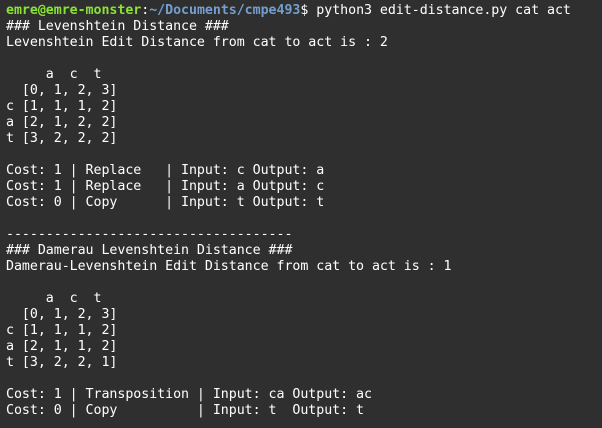 The height and width of the screenshot is (428, 602). What do you see at coordinates (165, 186) in the screenshot?
I see `output-line: Cost: 1 | Replace | Input: a Output: c` at bounding box center [165, 186].